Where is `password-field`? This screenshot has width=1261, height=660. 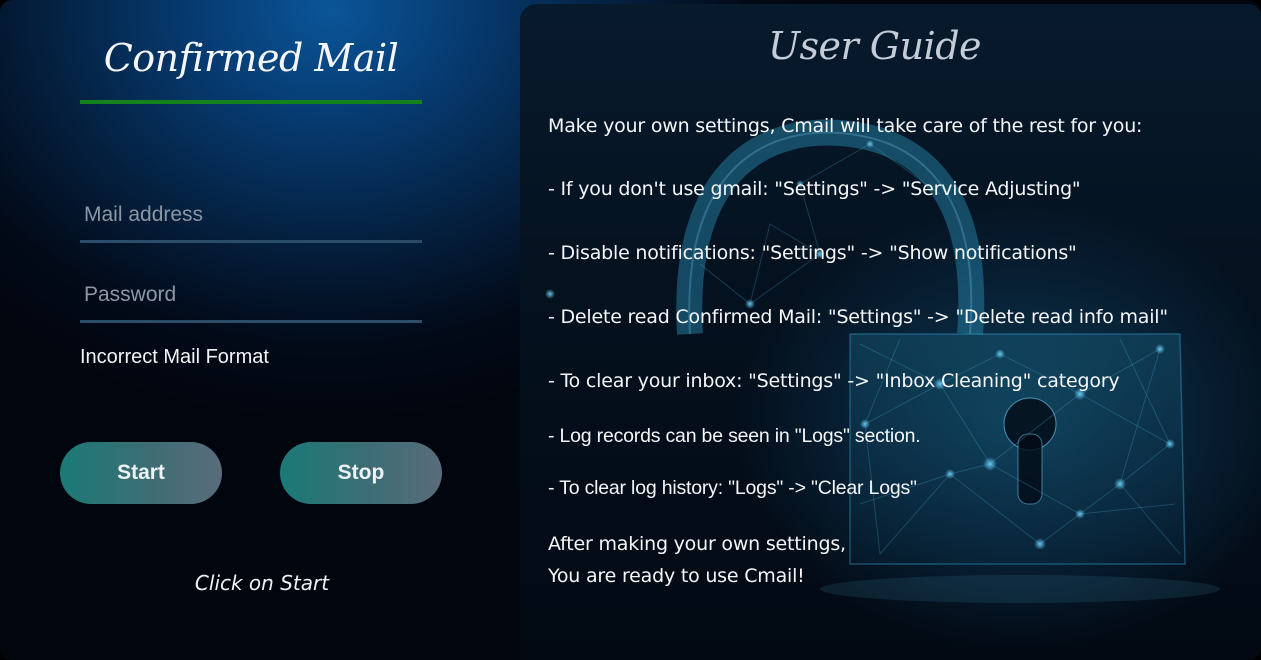 password-field is located at coordinates (251, 296).